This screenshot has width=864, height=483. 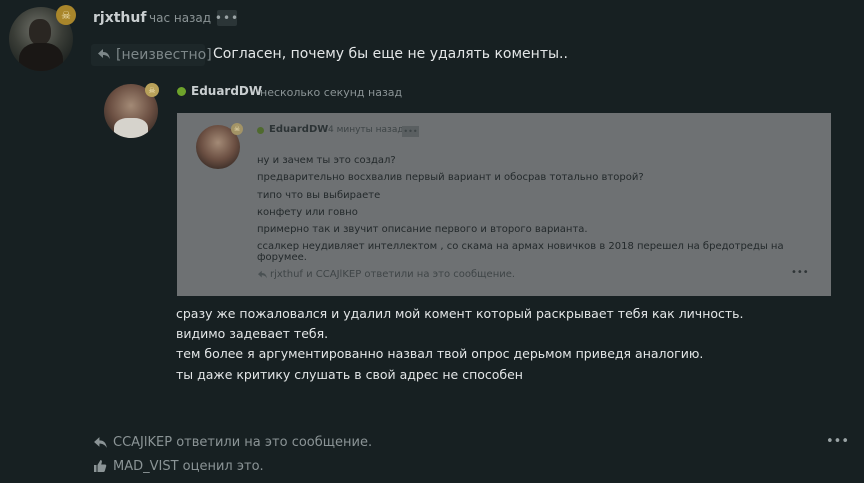 I want to click on quoted-line: типо что вы выбираете, so click(x=319, y=195).